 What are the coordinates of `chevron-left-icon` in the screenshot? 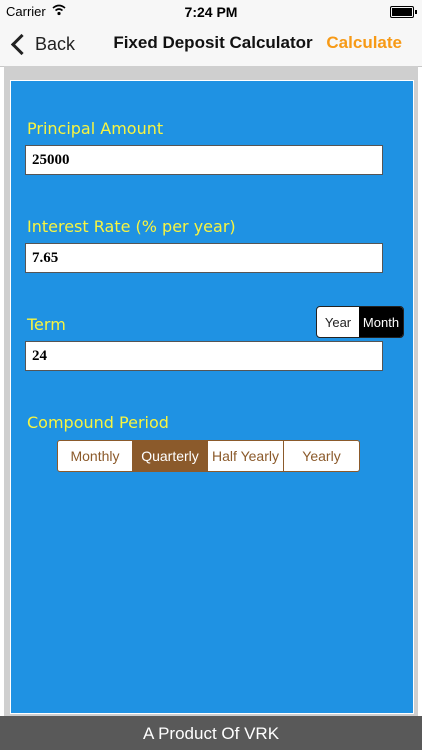 It's located at (21, 44).